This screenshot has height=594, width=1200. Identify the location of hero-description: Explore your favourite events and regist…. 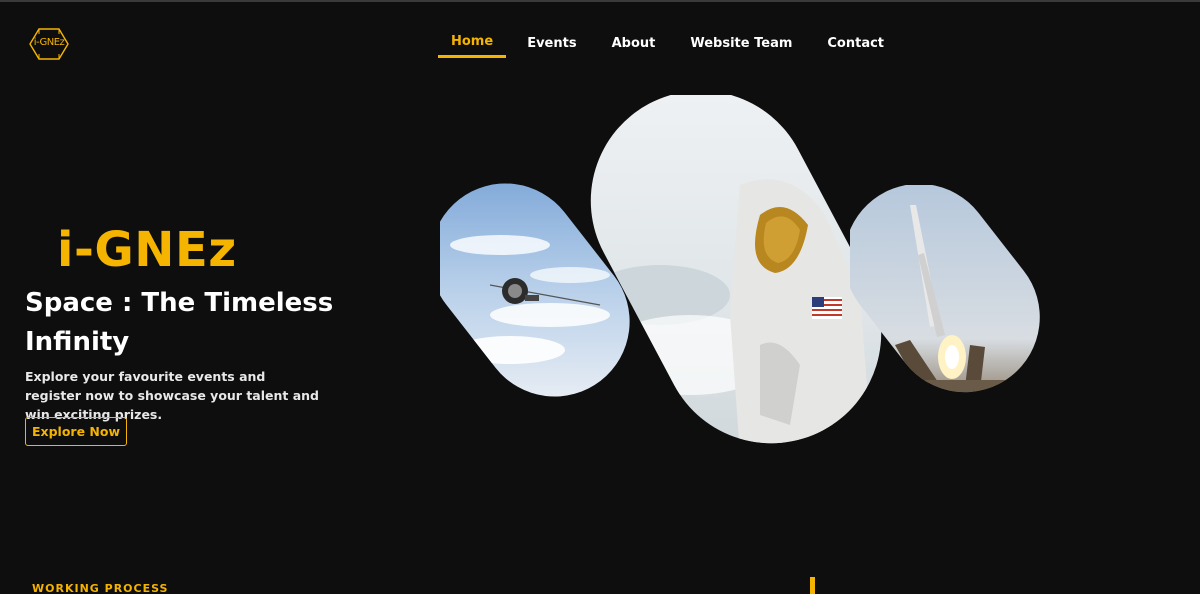
(172, 395).